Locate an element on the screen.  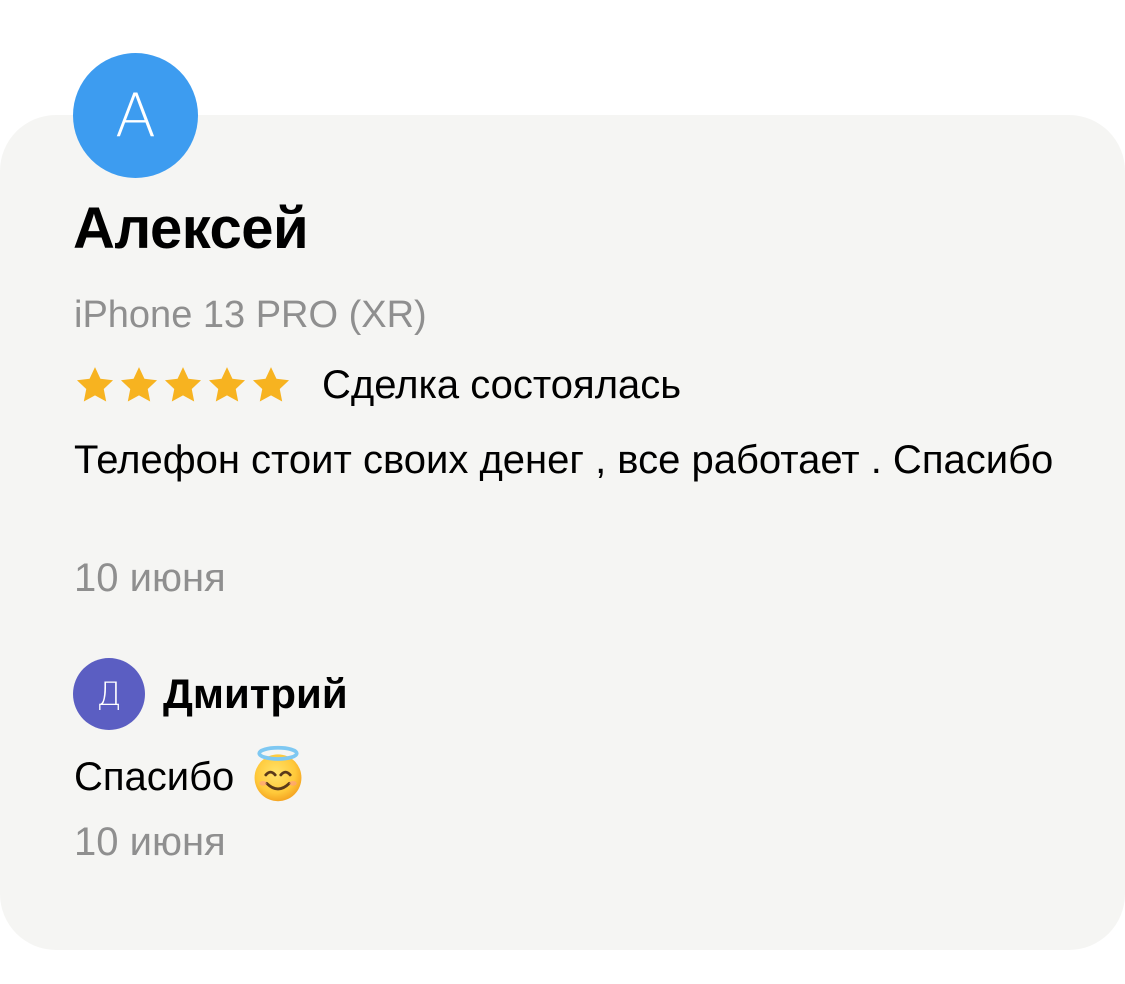
deal-status: Сделка состоялась is located at coordinates (502, 384).